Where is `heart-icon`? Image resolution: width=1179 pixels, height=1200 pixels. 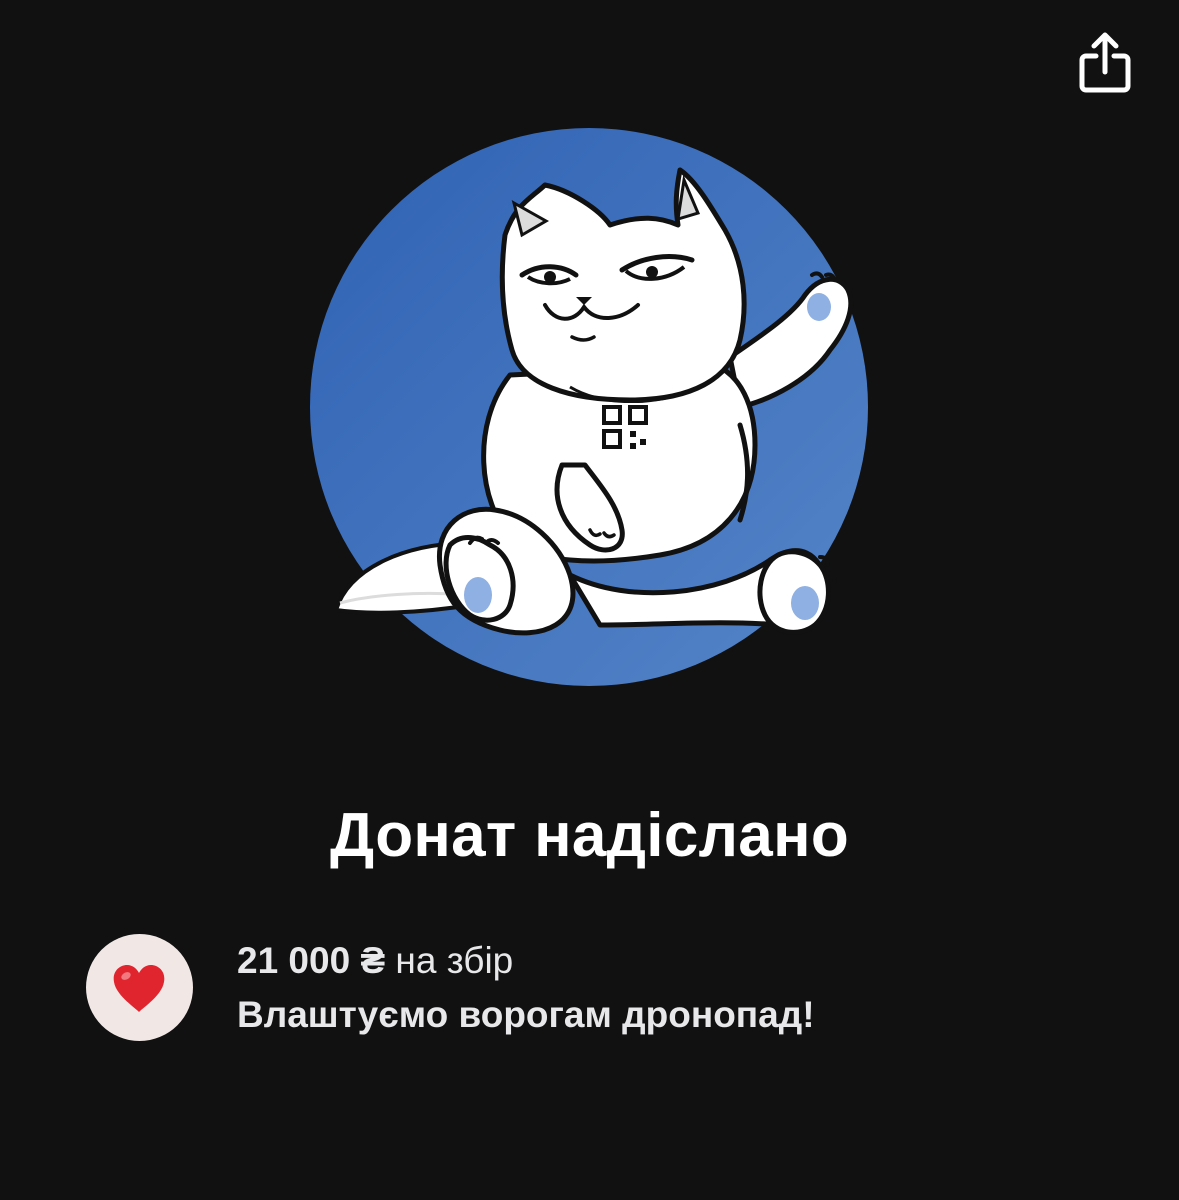
heart-icon is located at coordinates (139, 988).